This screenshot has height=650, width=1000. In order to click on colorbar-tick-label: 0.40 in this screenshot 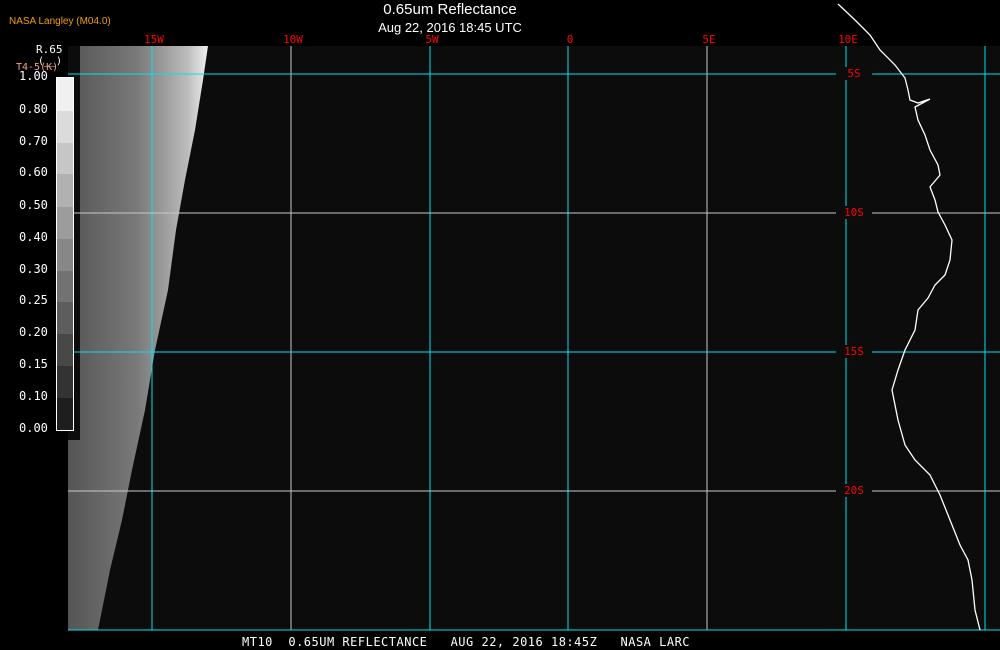, I will do `click(33, 237)`.